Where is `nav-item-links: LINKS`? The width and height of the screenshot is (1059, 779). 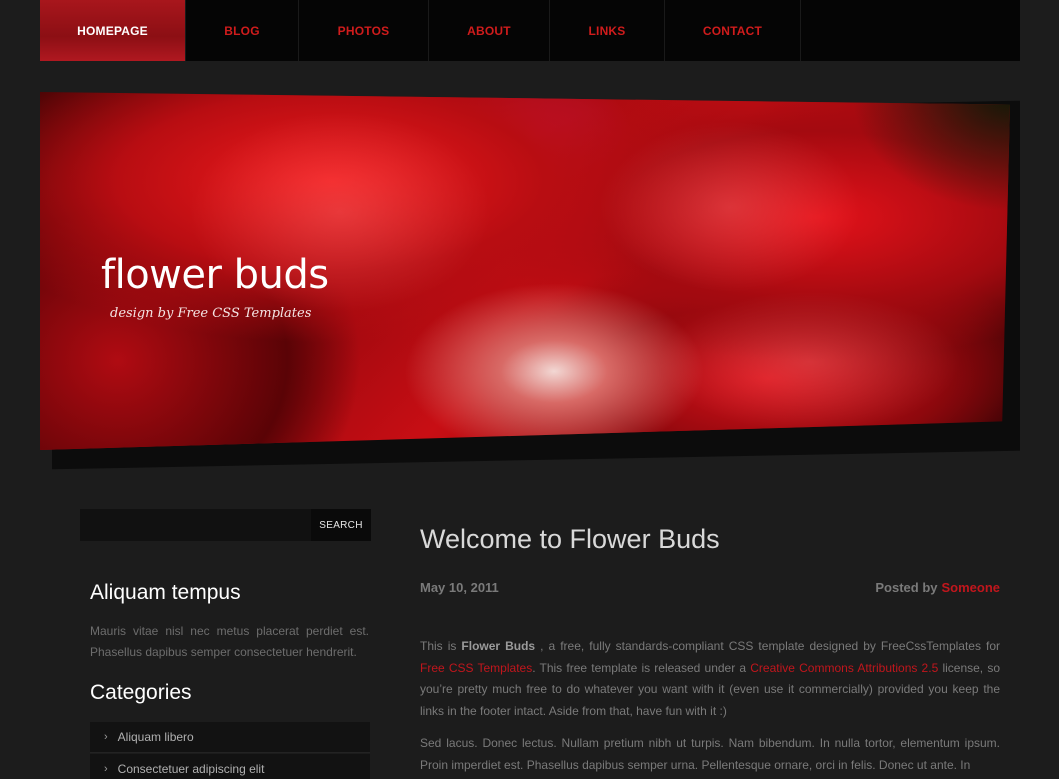
nav-item-links: LINKS is located at coordinates (607, 30).